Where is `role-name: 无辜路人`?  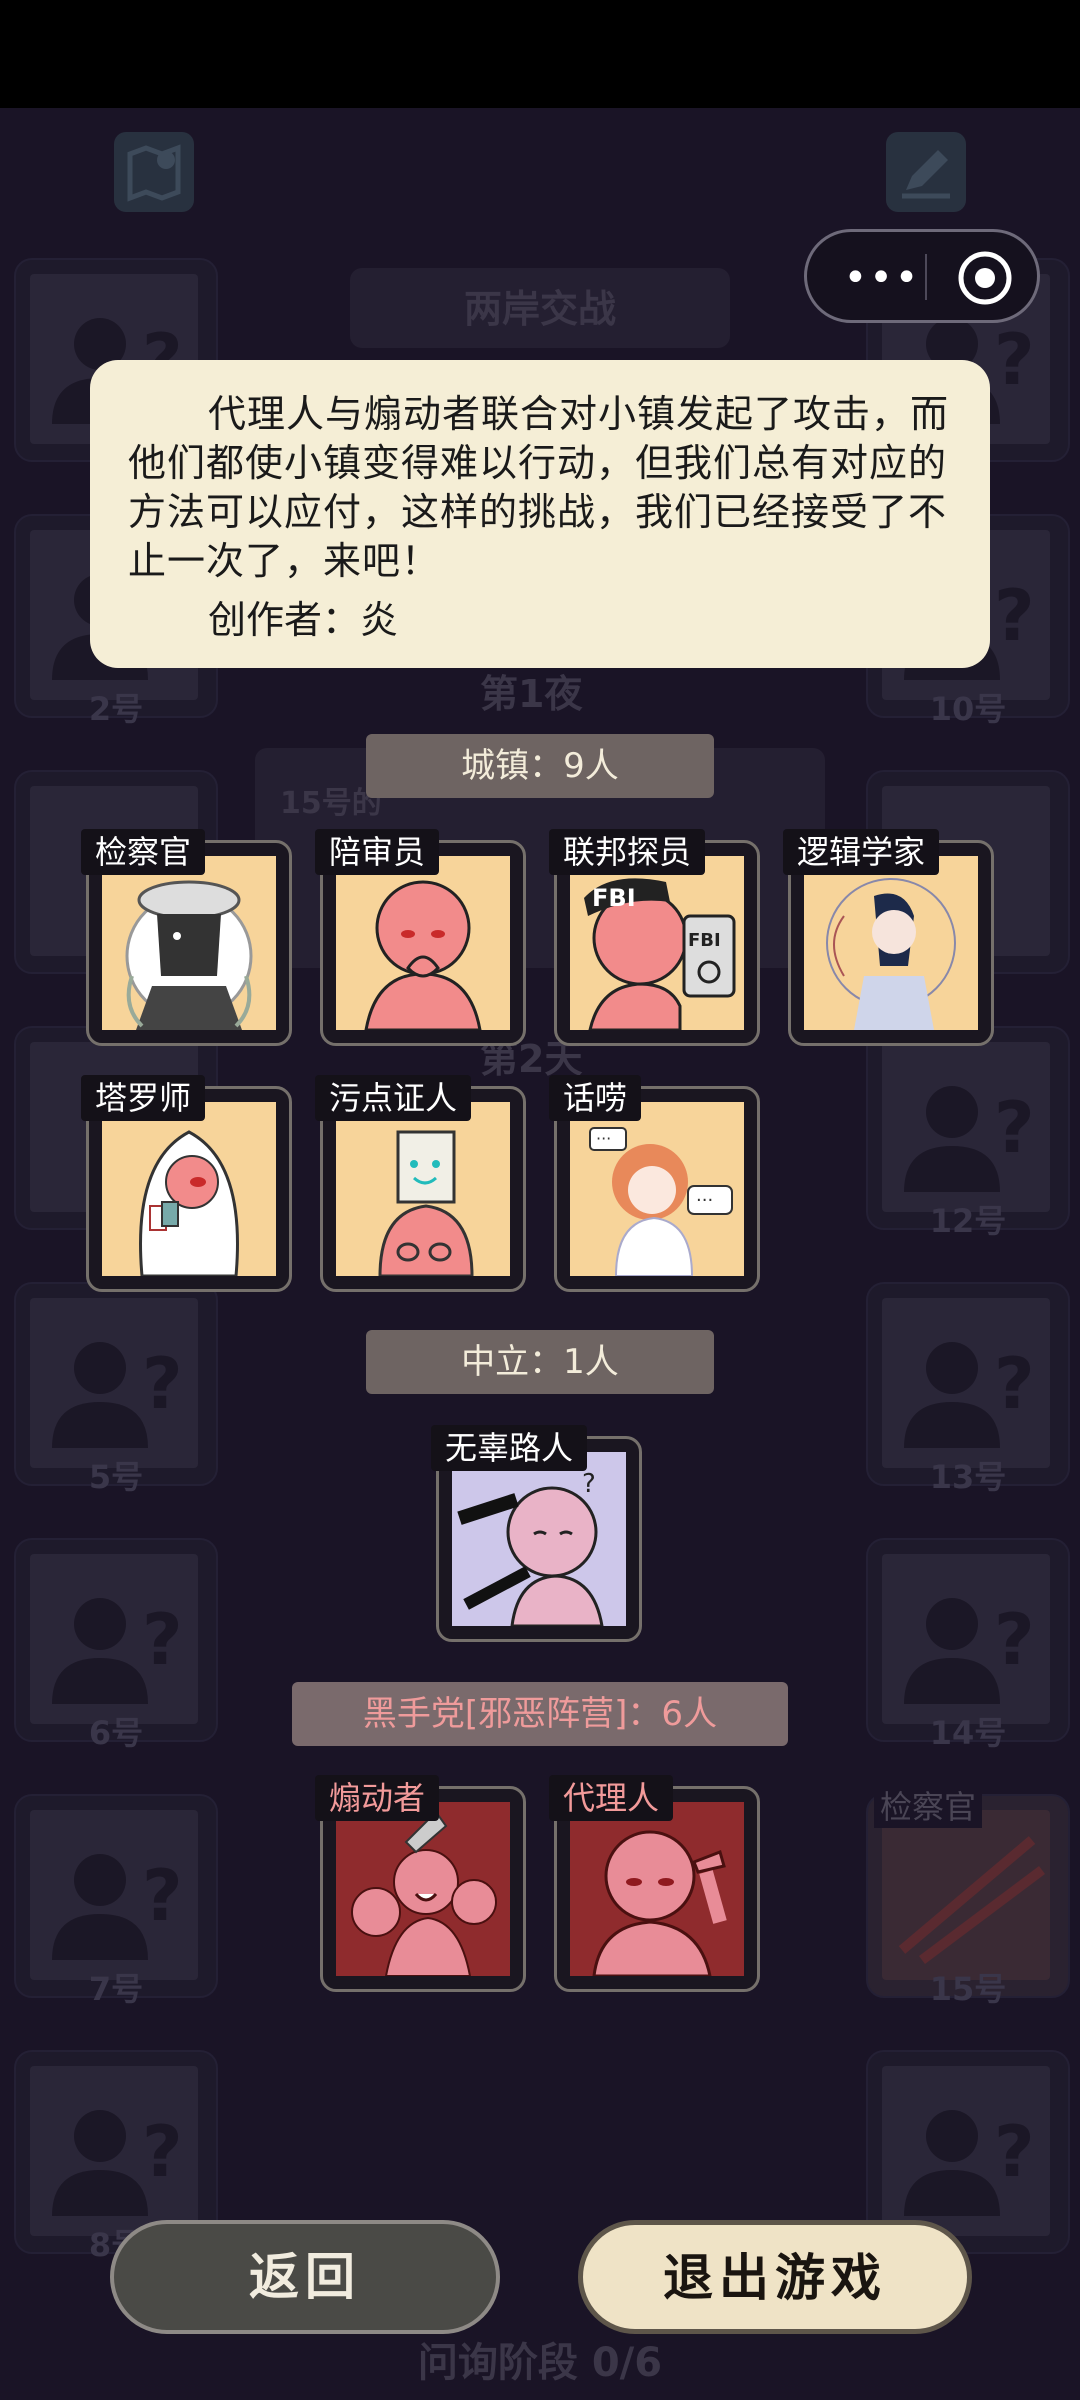
role-name: 无辜路人 is located at coordinates (509, 1448).